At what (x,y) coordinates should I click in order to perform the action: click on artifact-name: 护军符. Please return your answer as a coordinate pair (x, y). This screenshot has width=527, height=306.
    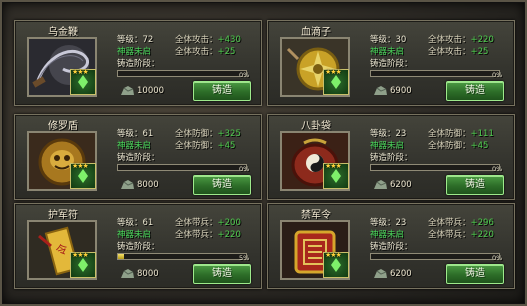
    Looking at the image, I should click on (63, 215).